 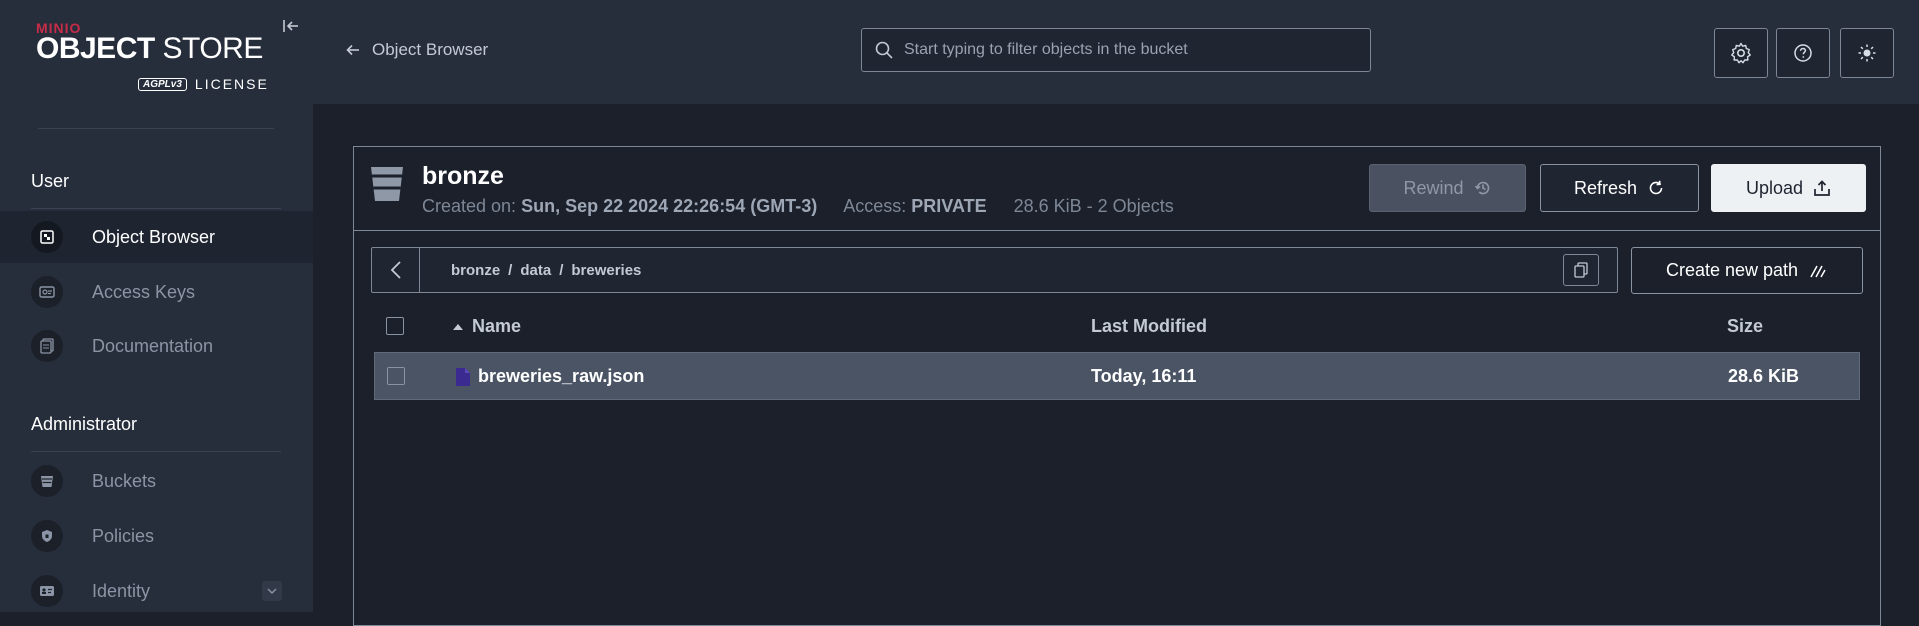 What do you see at coordinates (1764, 376) in the screenshot?
I see `object-size: 28.6 KiB` at bounding box center [1764, 376].